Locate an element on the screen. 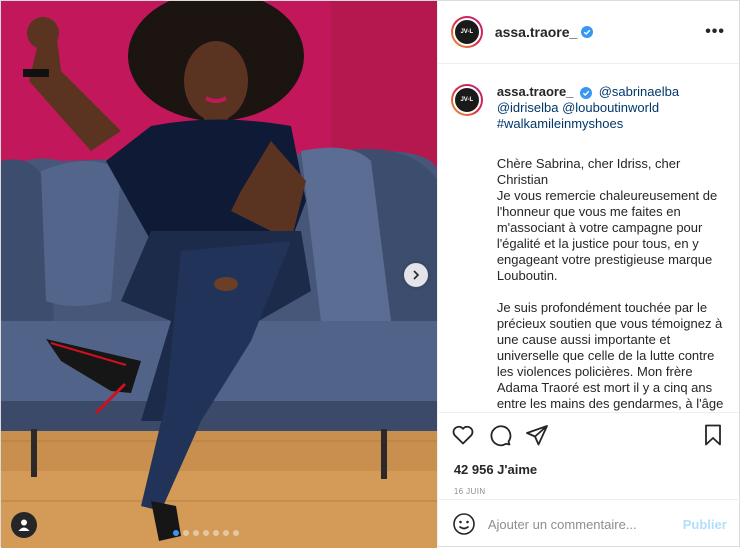 Image resolution: width=740 pixels, height=548 pixels. comment-button is located at coordinates (500, 435).